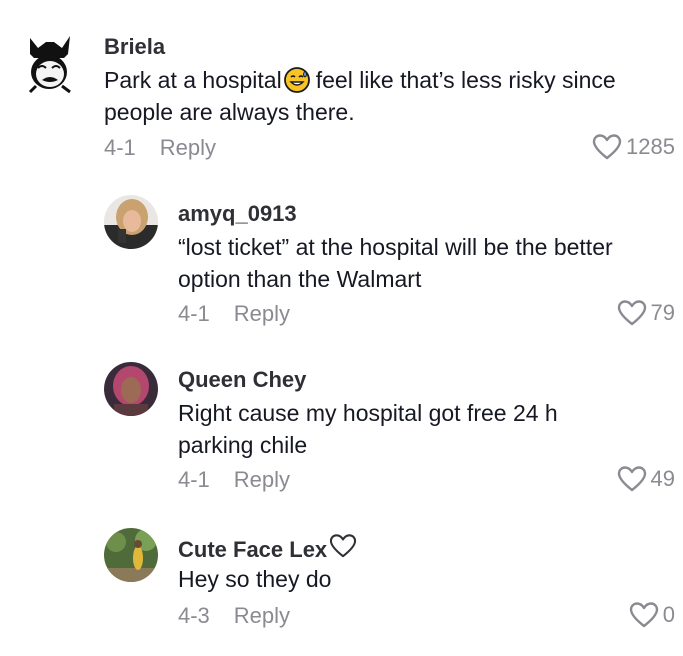 The height and width of the screenshot is (656, 683). What do you see at coordinates (668, 614) in the screenshot?
I see `like-count: 0` at bounding box center [668, 614].